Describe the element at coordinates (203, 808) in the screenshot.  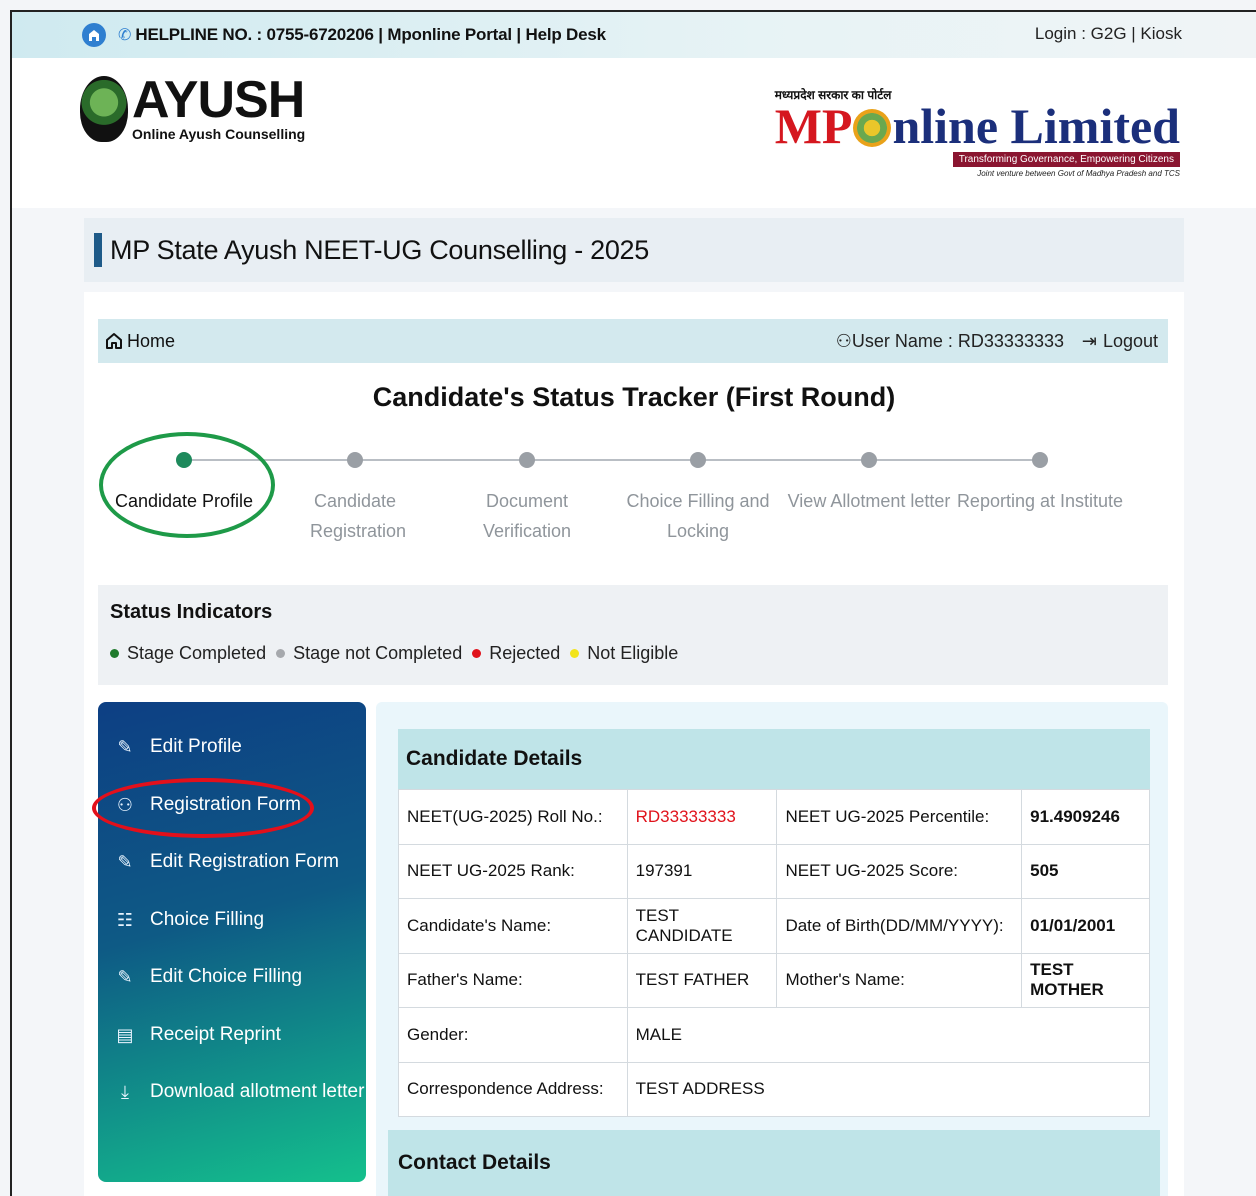
I see `highlight-ring-red` at that location.